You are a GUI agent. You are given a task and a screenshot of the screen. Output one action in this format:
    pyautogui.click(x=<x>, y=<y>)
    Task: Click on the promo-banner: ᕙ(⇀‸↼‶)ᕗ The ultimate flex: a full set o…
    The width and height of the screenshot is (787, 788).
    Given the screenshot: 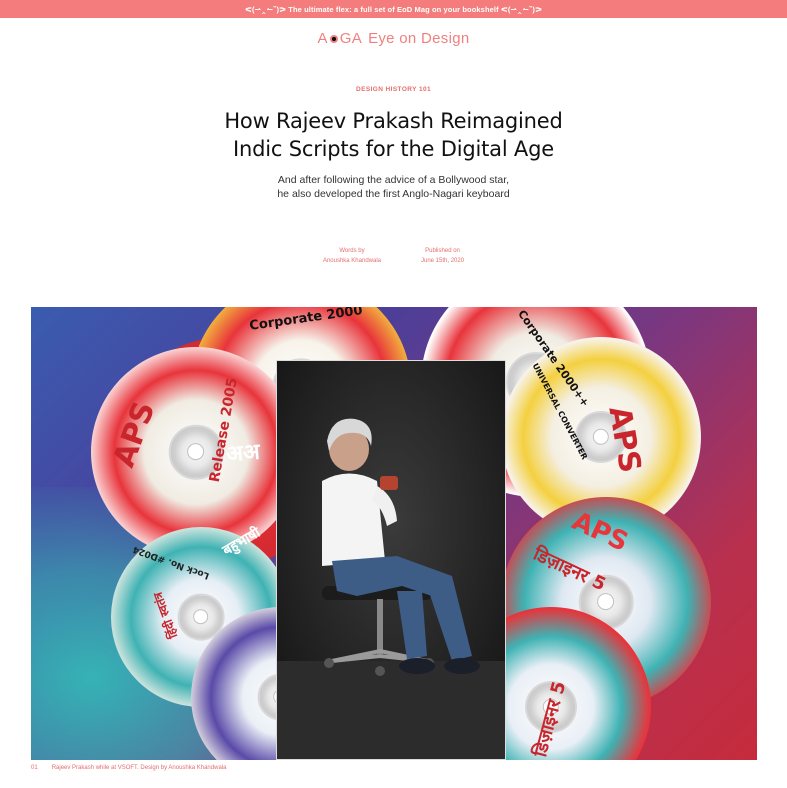 What is the action you would take?
    pyautogui.click(x=393, y=9)
    